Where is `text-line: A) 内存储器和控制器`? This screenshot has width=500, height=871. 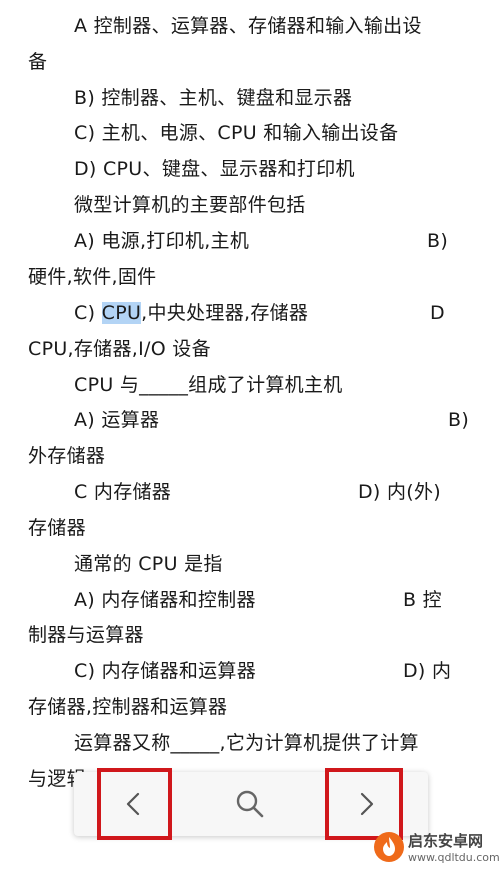
text-line: A) 内存储器和控制器 is located at coordinates (165, 600).